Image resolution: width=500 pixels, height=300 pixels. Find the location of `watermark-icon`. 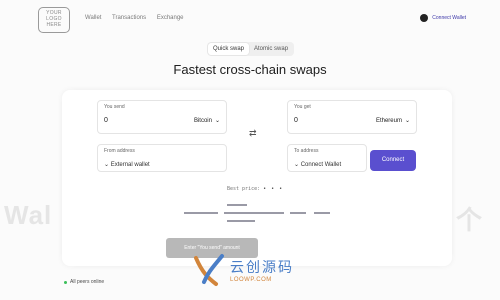

watermark-icon is located at coordinates (209, 270).